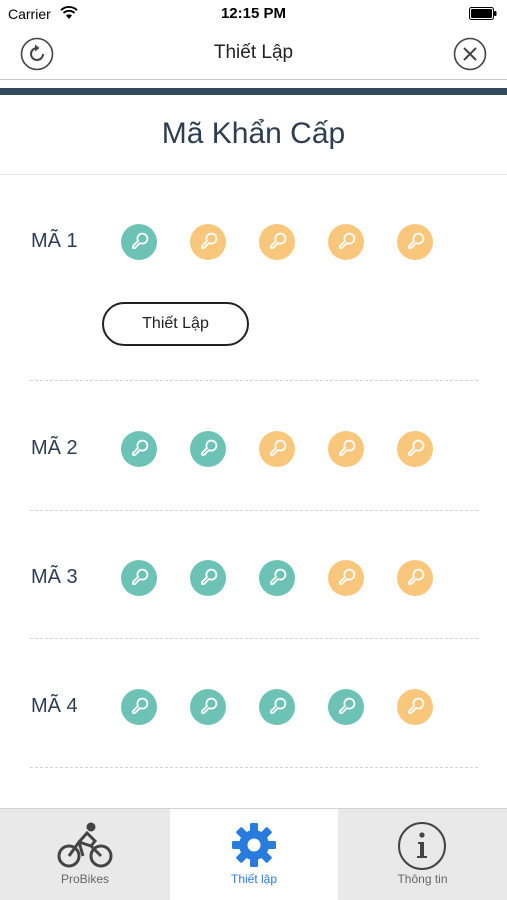 This screenshot has width=507, height=900. I want to click on code-label: MÃ 1, so click(54, 241).